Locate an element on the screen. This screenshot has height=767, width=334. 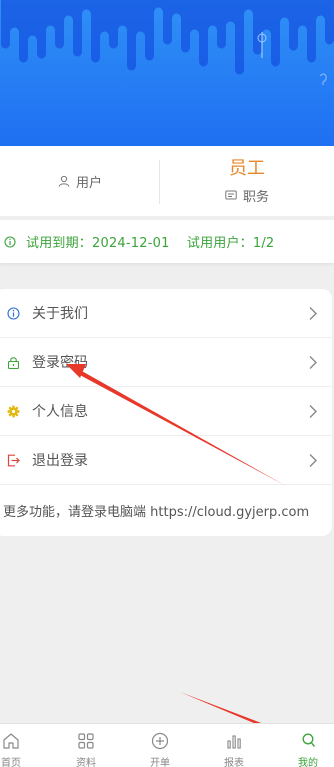
tab-reports: 报表 is located at coordinates (234, 745).